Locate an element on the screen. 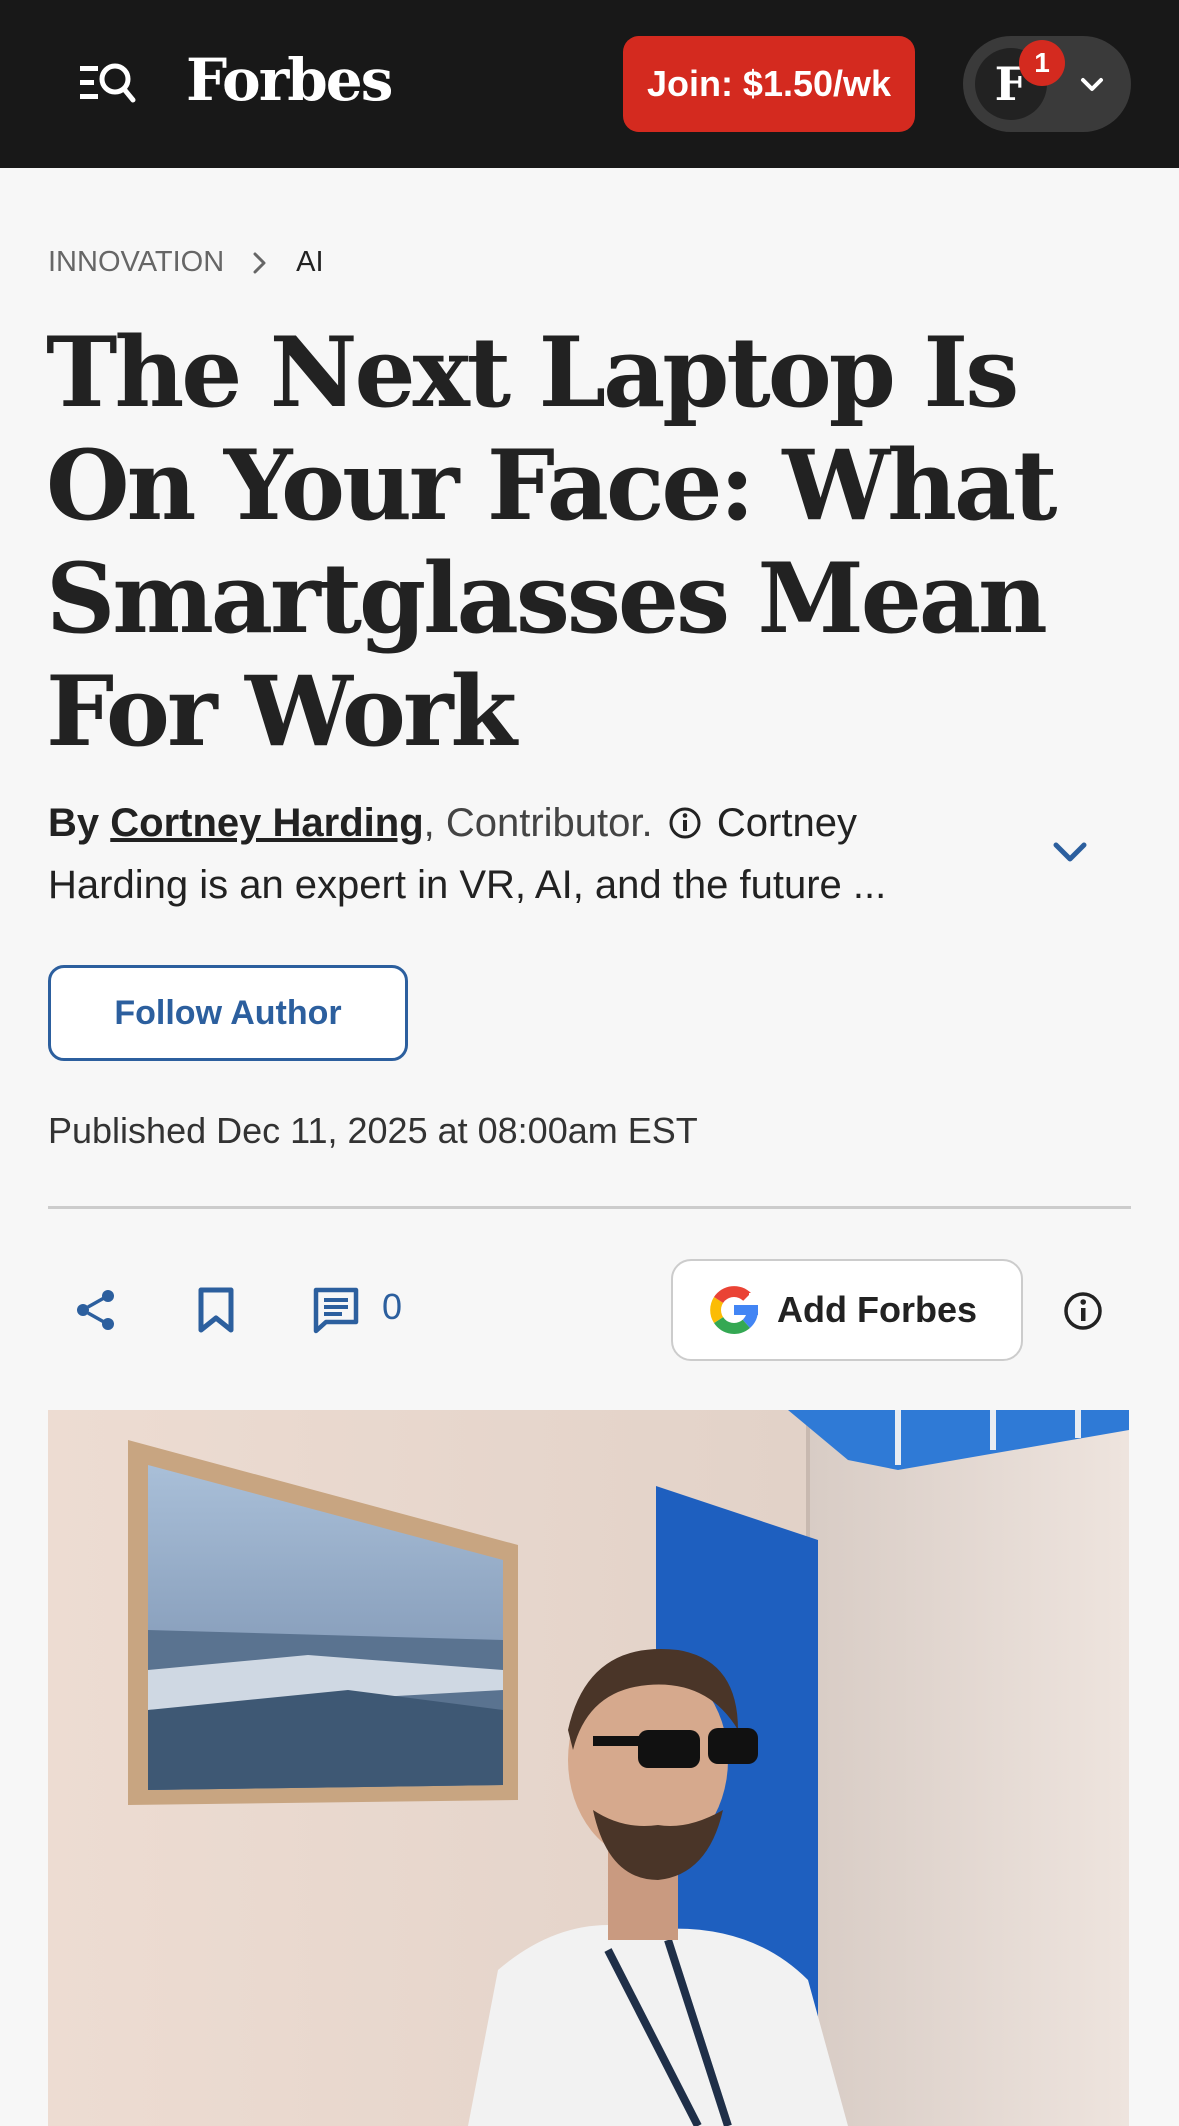  expand-byline-chevron-icon is located at coordinates (1070, 852).